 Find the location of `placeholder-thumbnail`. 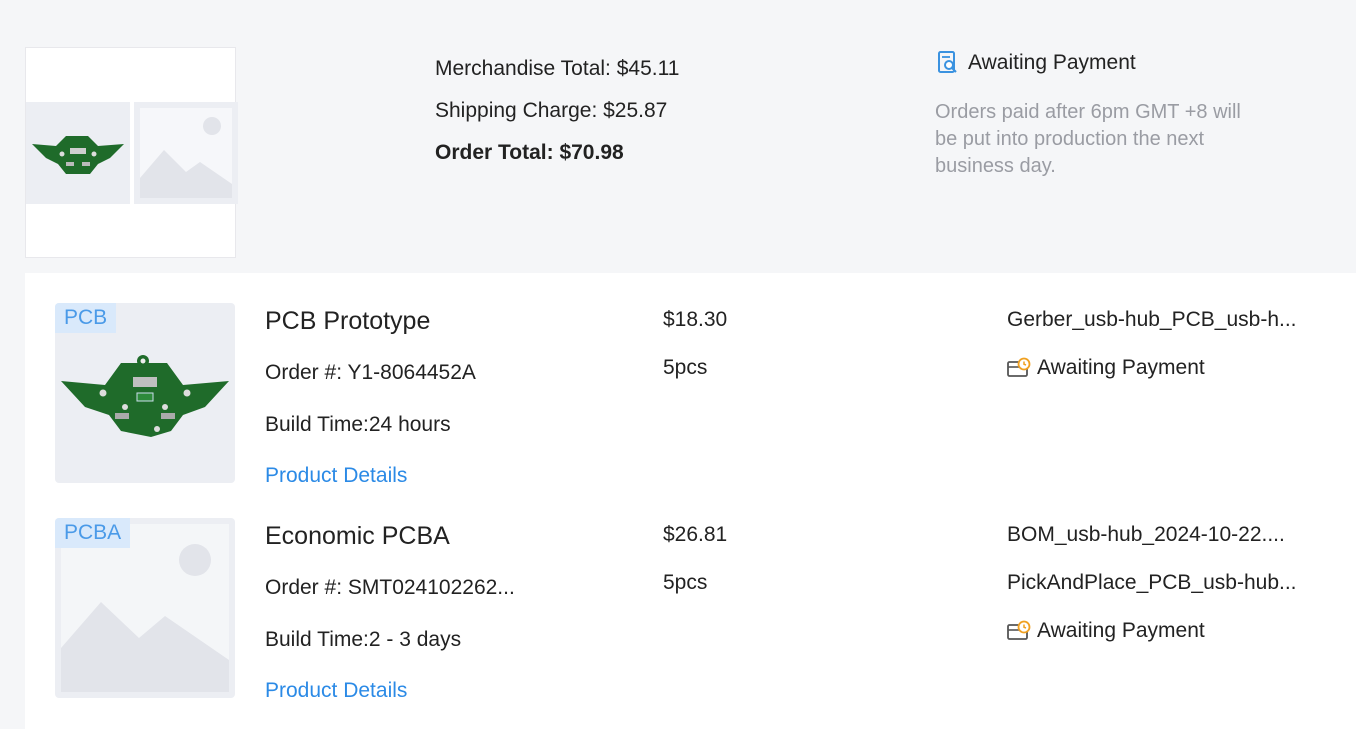

placeholder-thumbnail is located at coordinates (186, 153).